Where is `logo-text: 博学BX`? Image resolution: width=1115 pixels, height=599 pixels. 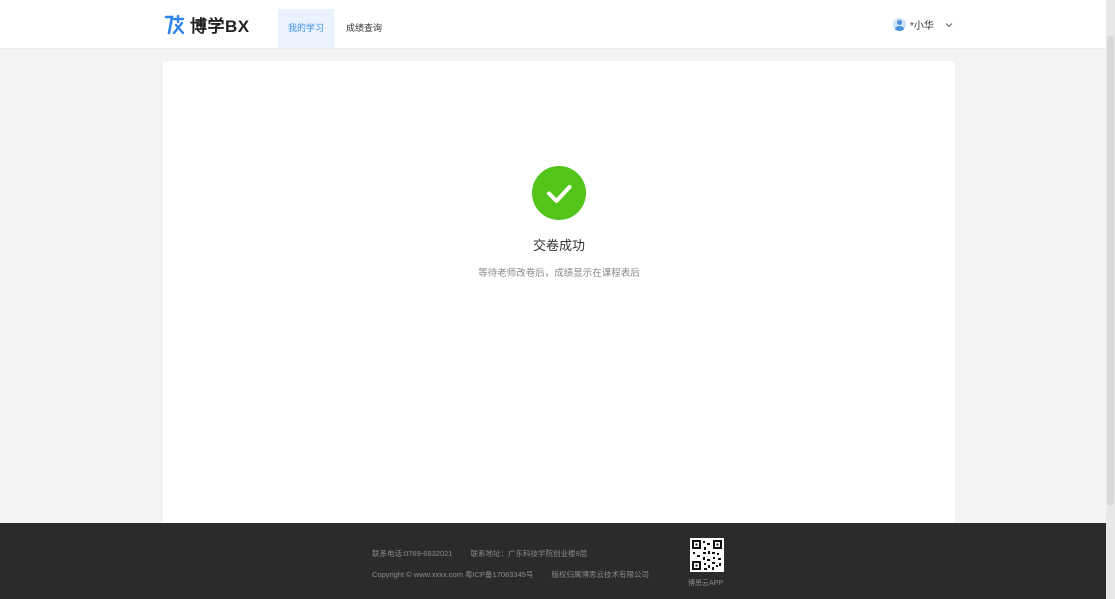 logo-text: 博学BX is located at coordinates (220, 26).